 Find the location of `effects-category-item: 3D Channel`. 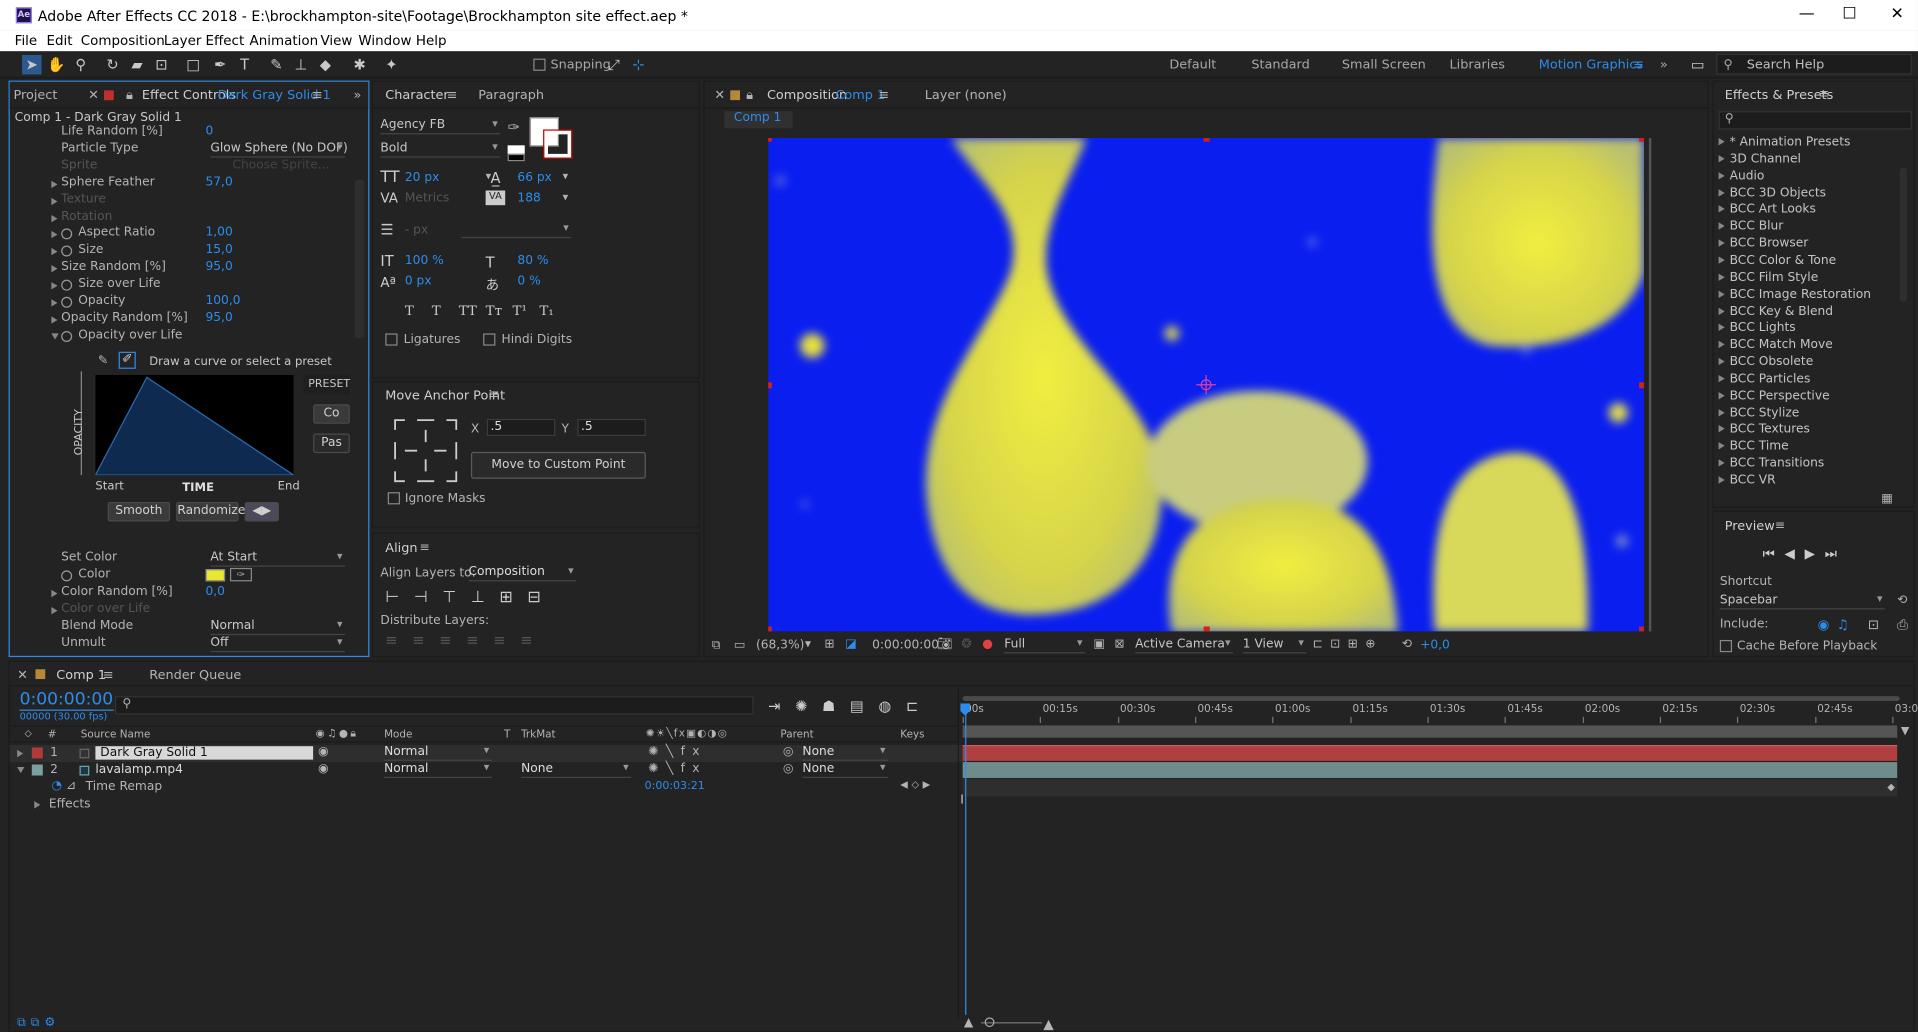

effects-category-item: 3D Channel is located at coordinates (1759, 159).